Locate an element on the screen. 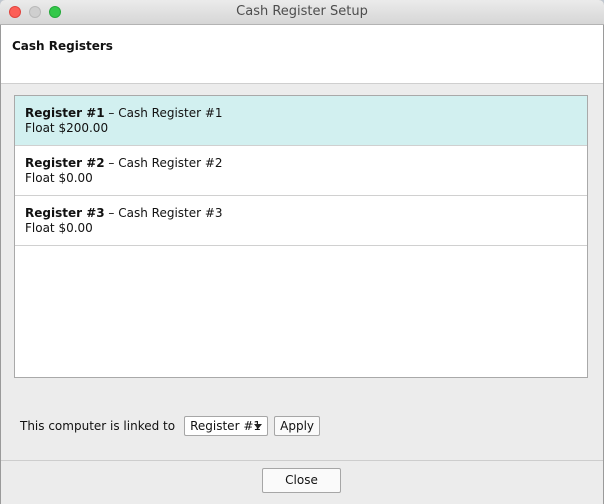 The image size is (604, 504). register-select-value: Register #1 is located at coordinates (226, 426).